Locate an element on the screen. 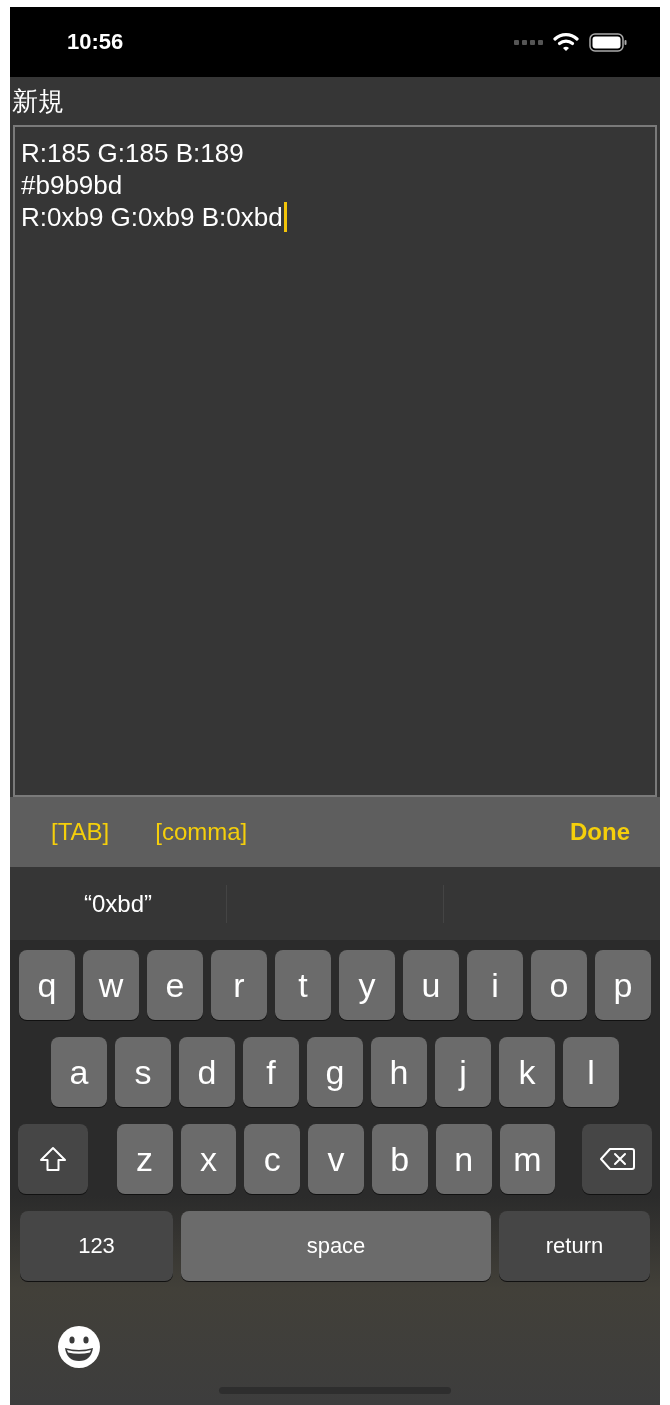 The image size is (670, 1405). shift-key is located at coordinates (53, 1159).